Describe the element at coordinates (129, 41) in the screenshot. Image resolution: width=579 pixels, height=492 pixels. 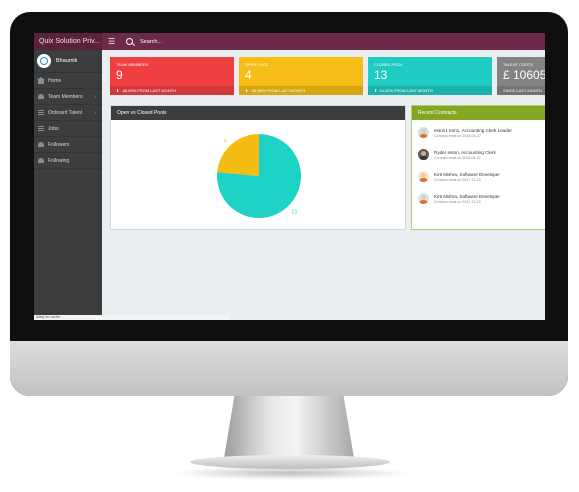
I see `search-icon` at that location.